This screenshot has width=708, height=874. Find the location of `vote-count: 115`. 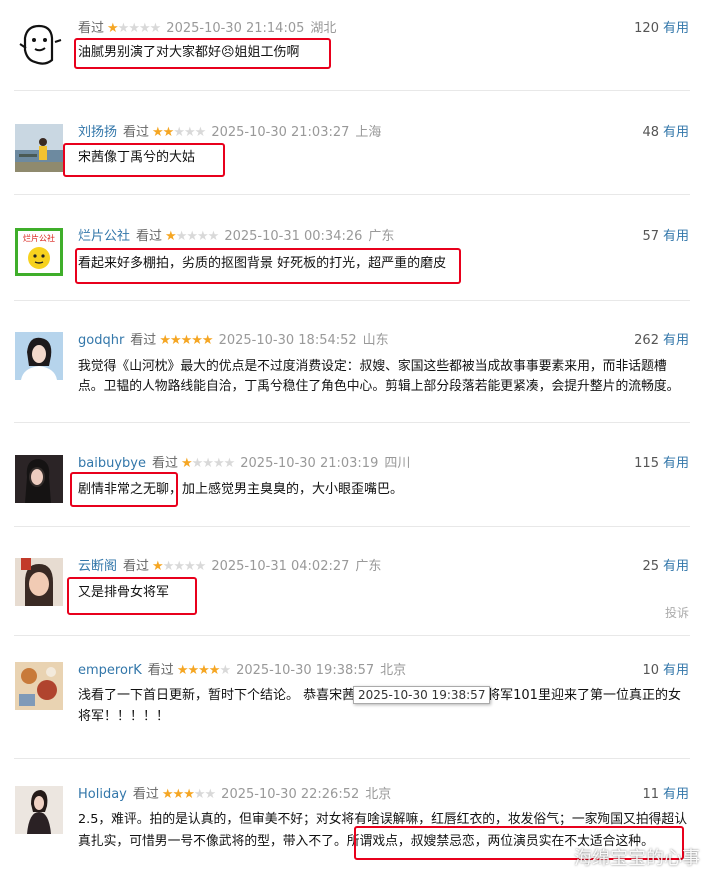

vote-count: 115 is located at coordinates (646, 463).